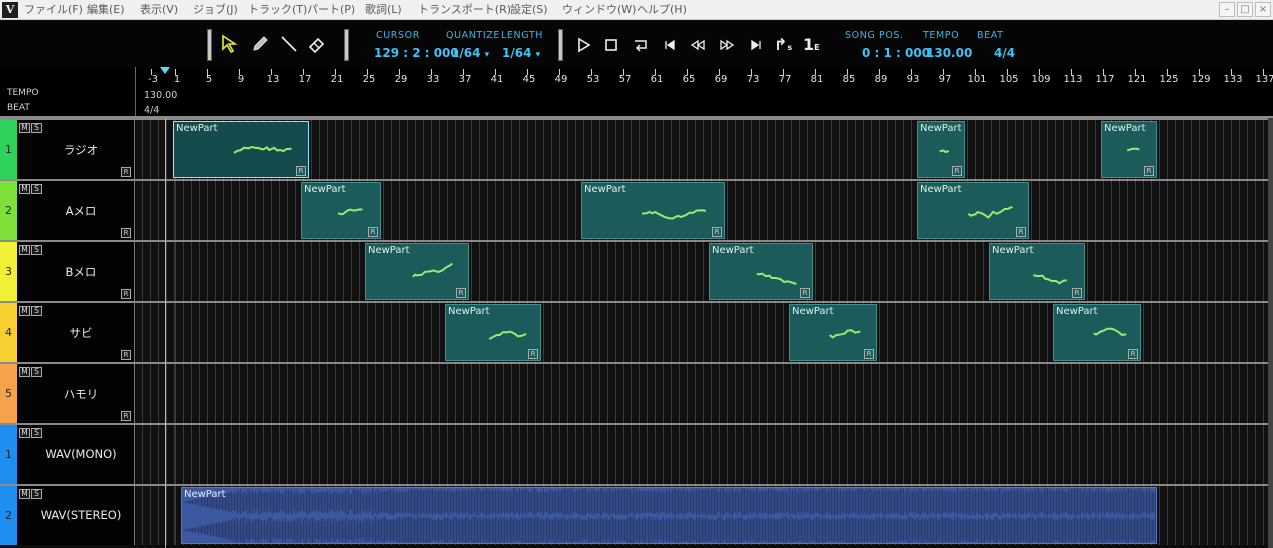  What do you see at coordinates (383, 10) in the screenshot?
I see `menu-item: 歌詞(L)` at bounding box center [383, 10].